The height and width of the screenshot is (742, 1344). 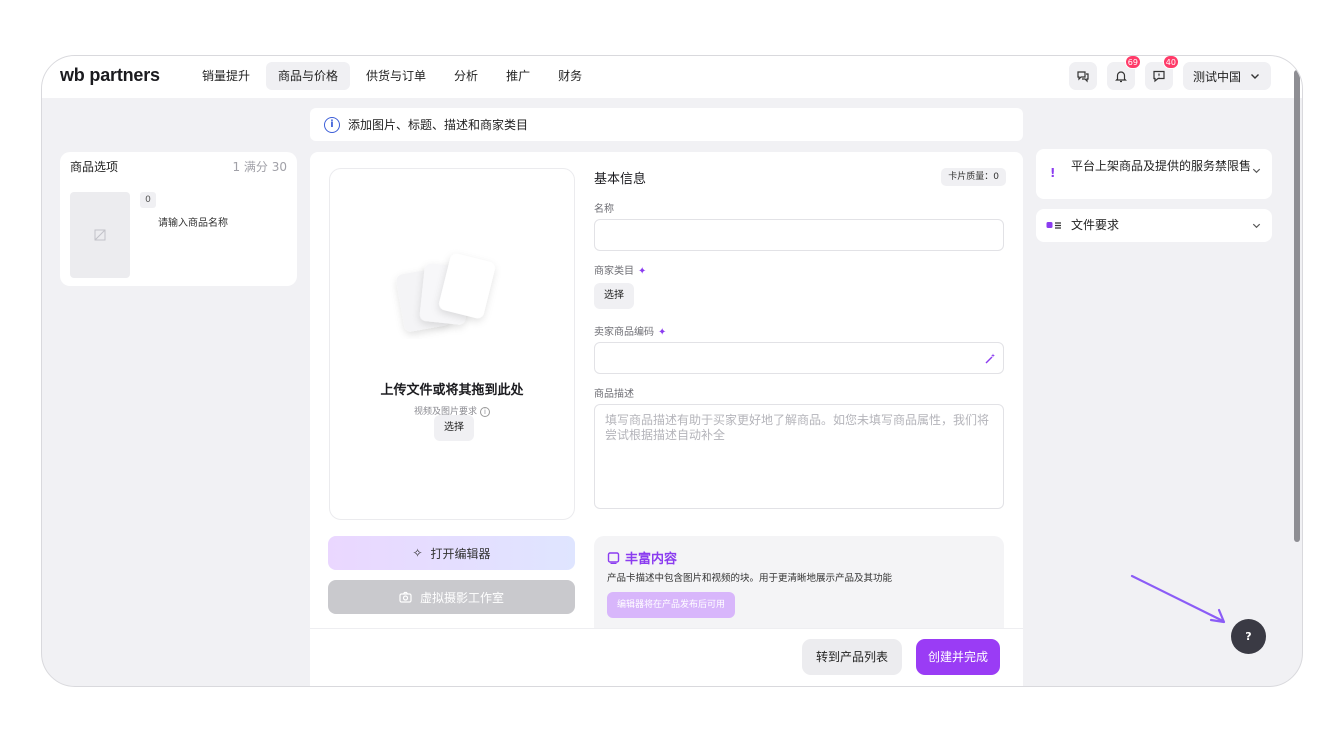 I want to click on card-quality-badge: 卡片质量：0, so click(x=973, y=177).